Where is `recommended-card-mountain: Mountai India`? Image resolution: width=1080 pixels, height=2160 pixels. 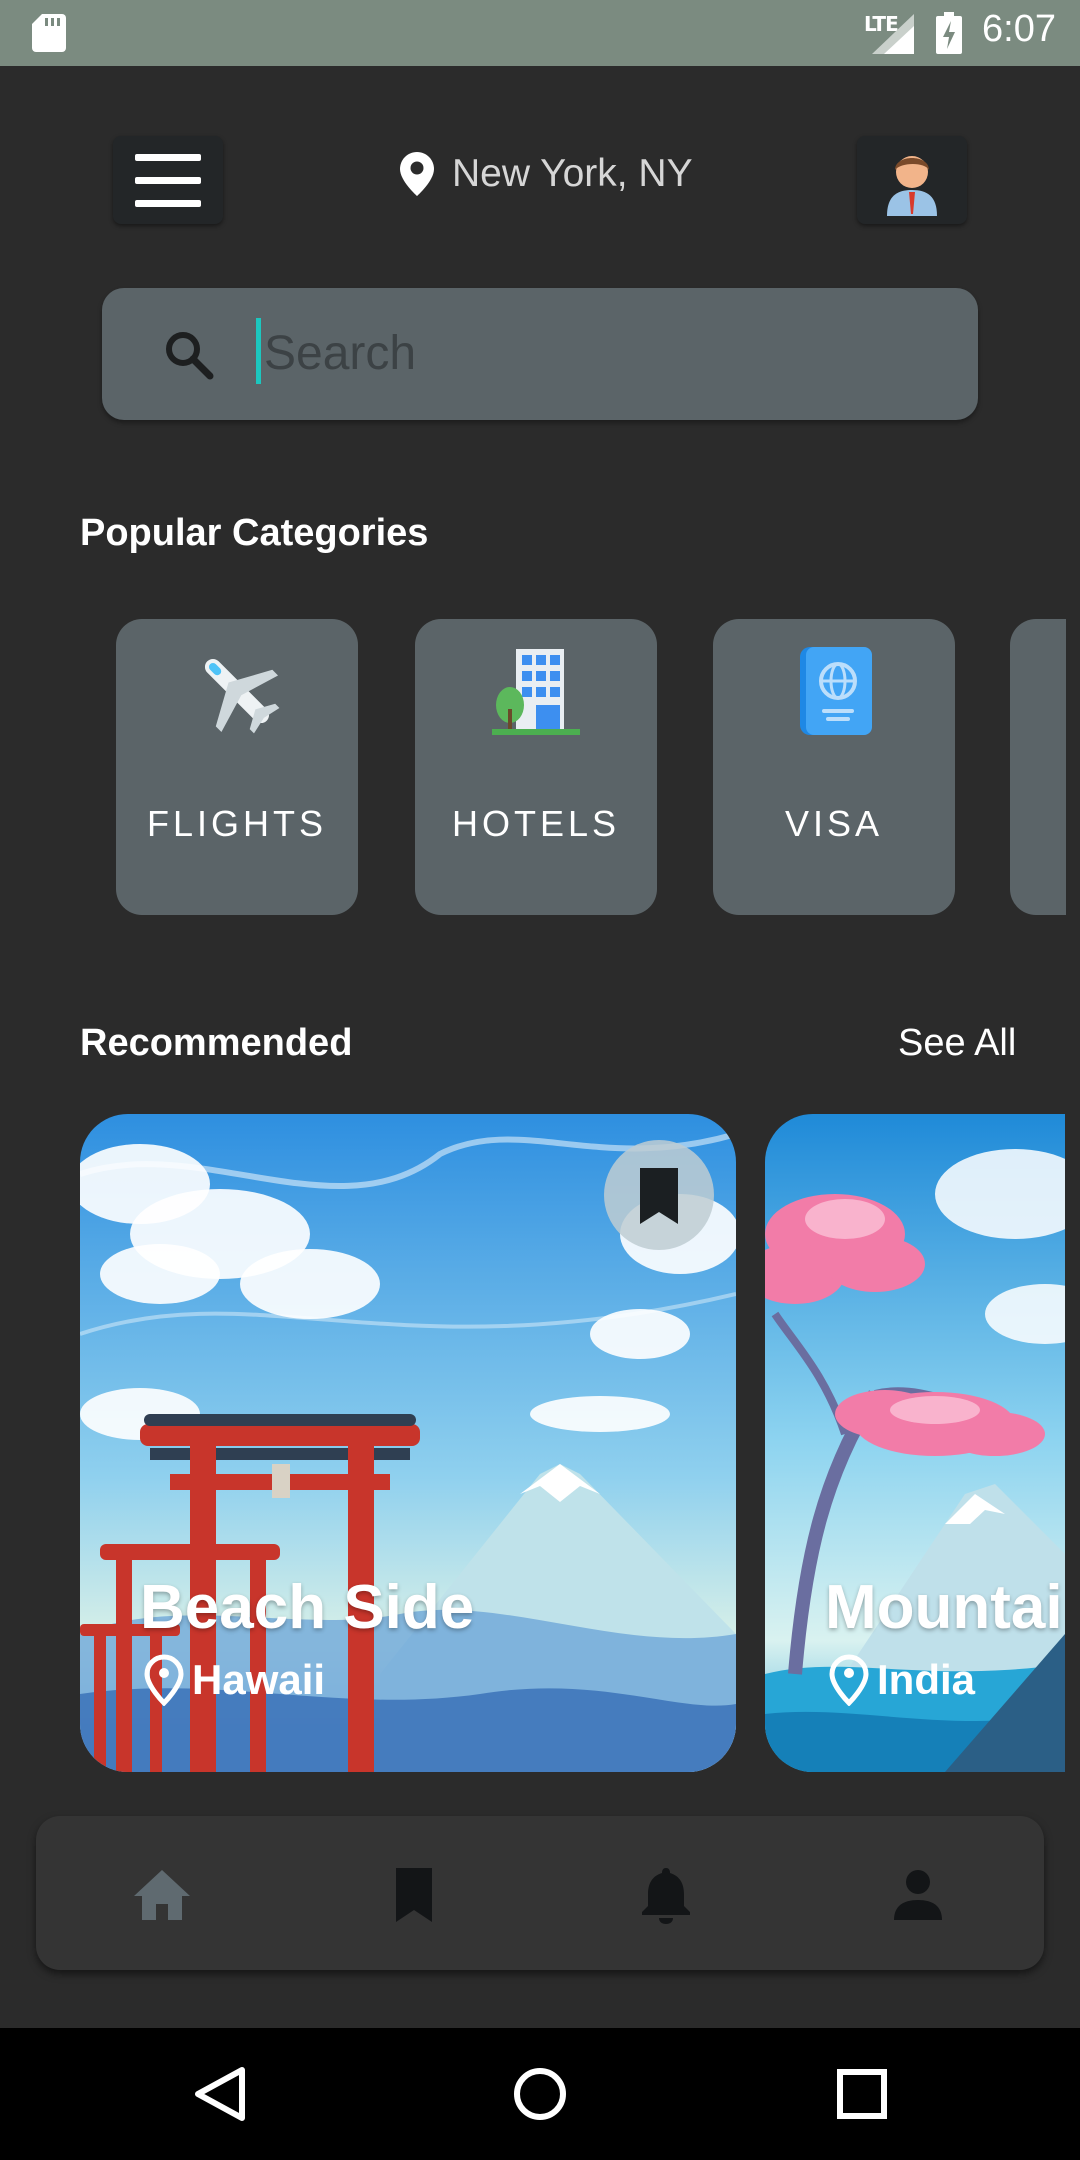
recommended-card-mountain: Mountai India is located at coordinates (915, 1443).